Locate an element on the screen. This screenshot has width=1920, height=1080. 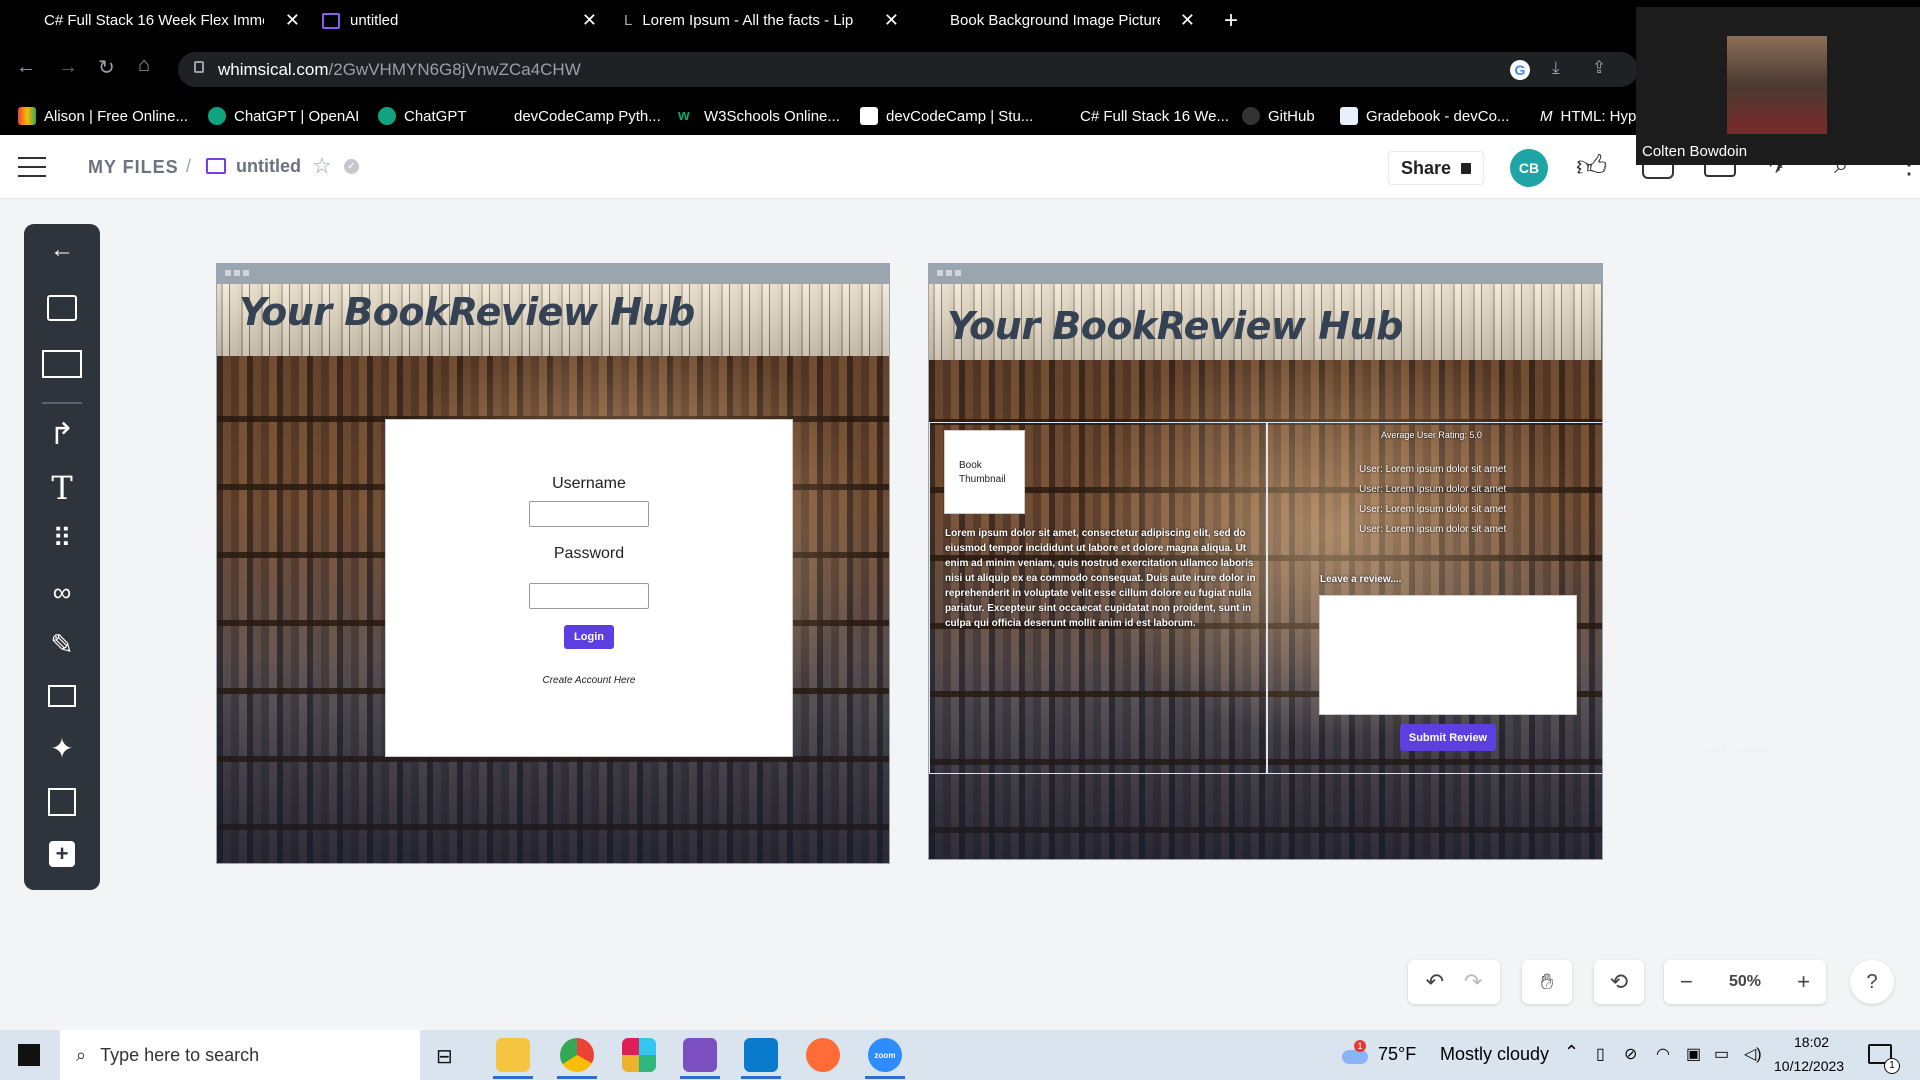
hand-tool-icon: ✋︎ is located at coordinates (1547, 982).